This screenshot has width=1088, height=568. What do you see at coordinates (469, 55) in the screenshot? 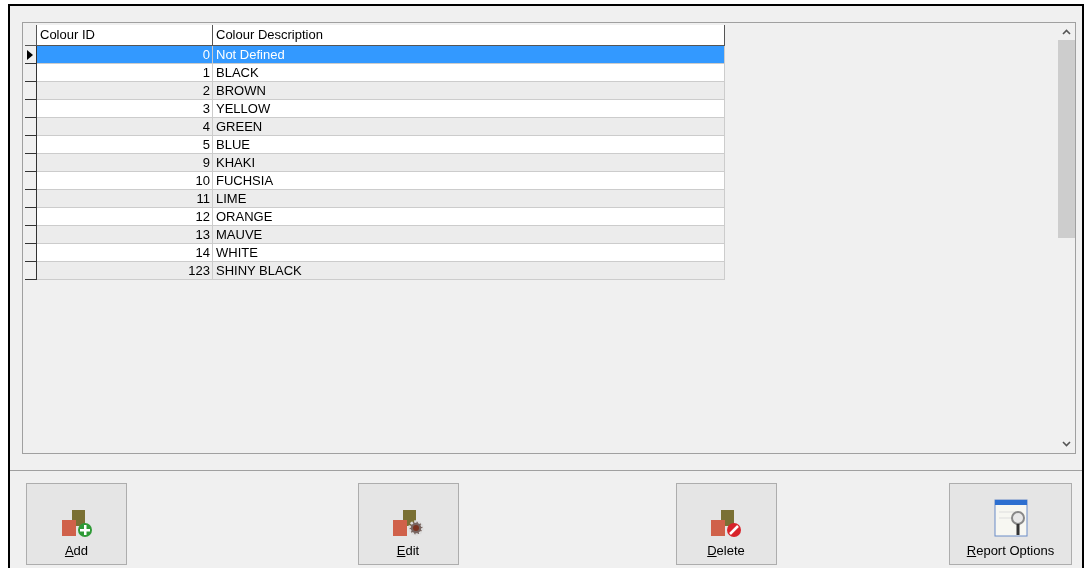
I see `table-cell: Not Defined` at bounding box center [469, 55].